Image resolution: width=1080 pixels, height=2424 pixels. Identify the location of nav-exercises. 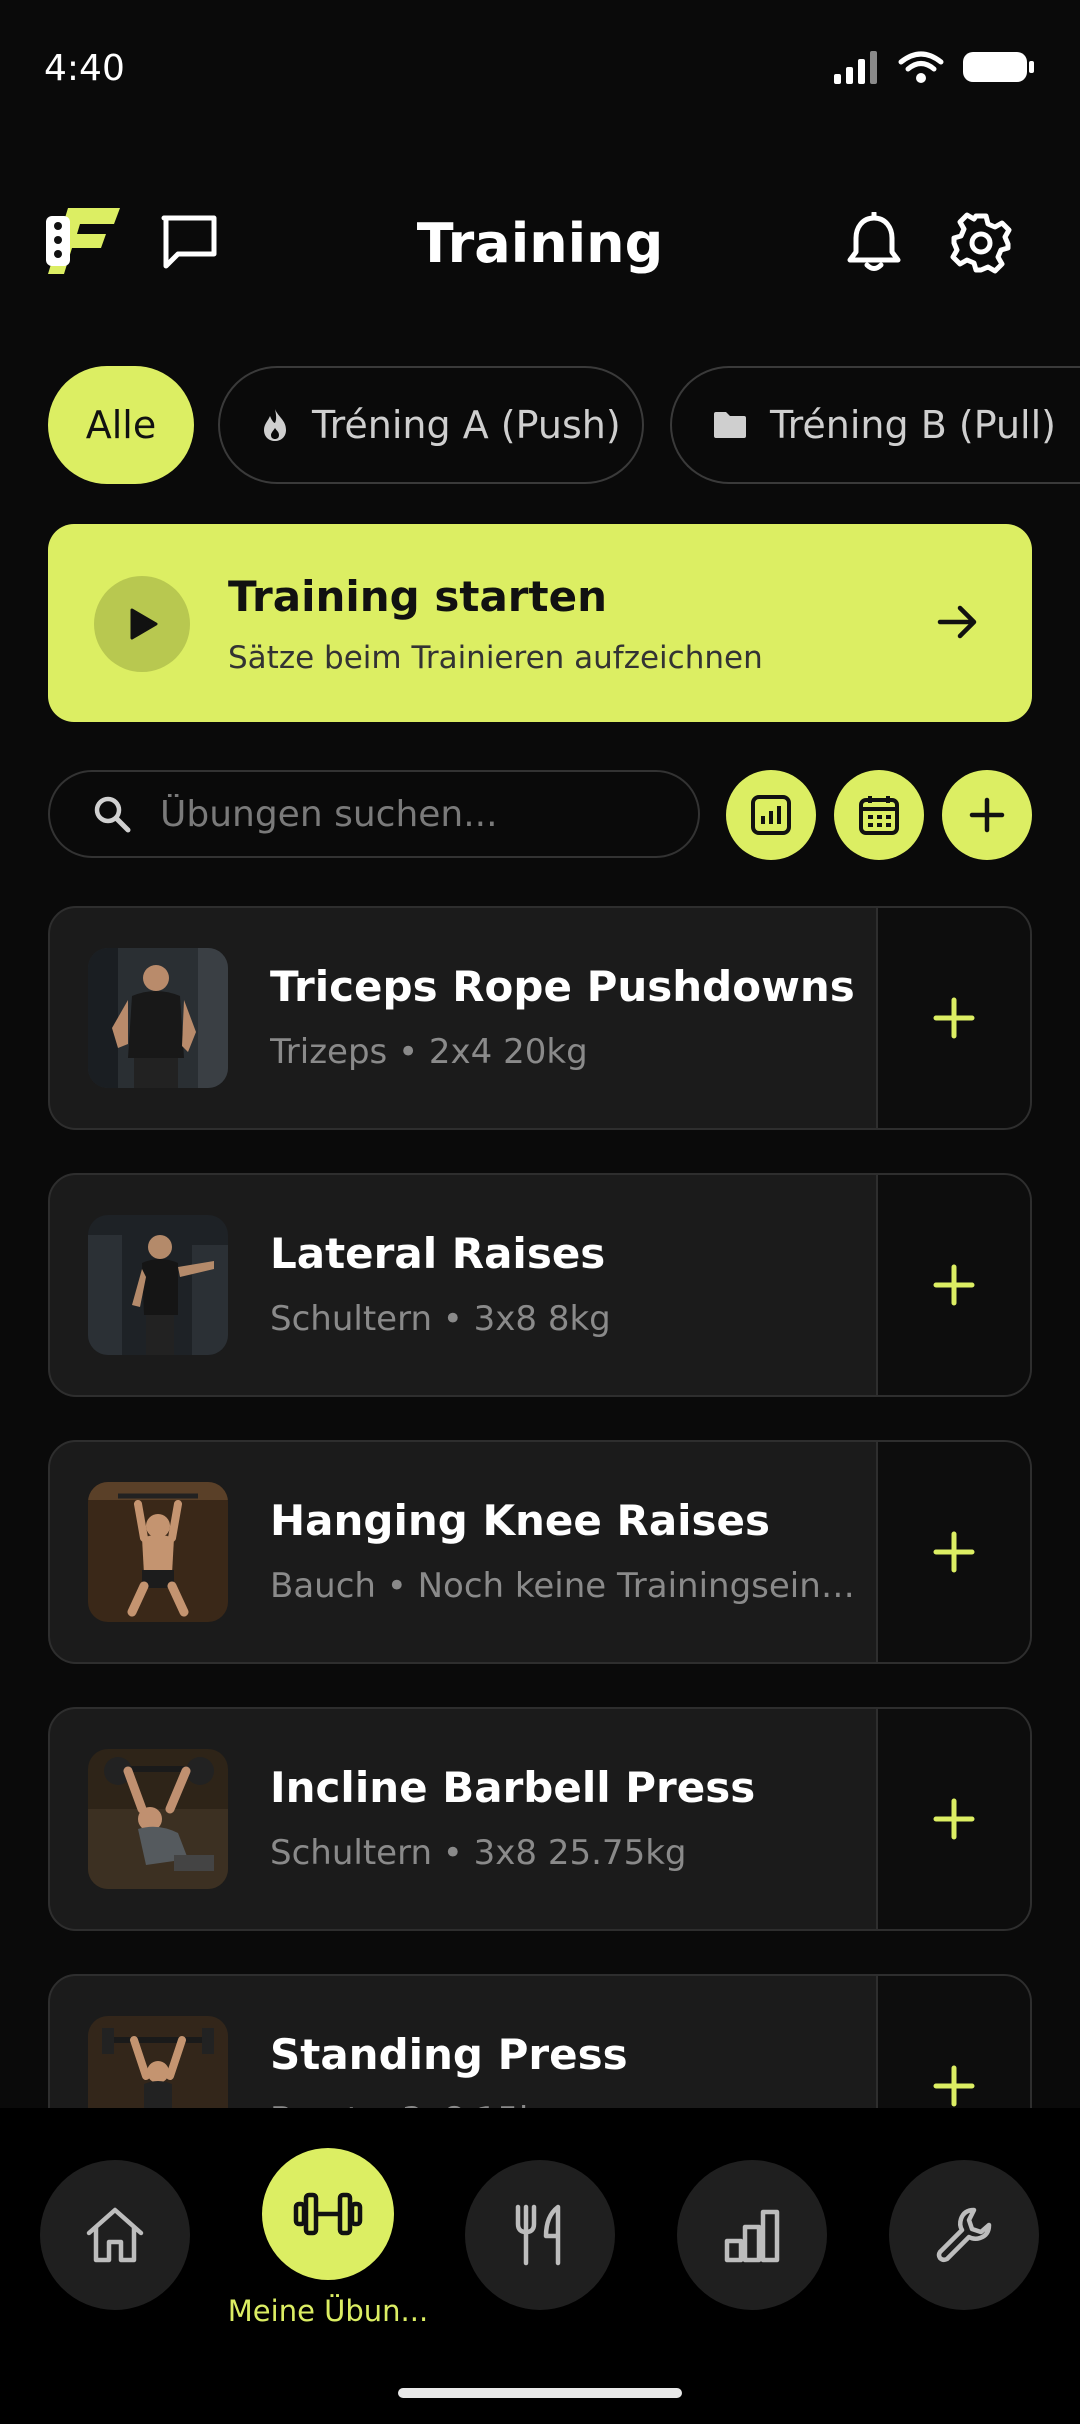
(328, 2214).